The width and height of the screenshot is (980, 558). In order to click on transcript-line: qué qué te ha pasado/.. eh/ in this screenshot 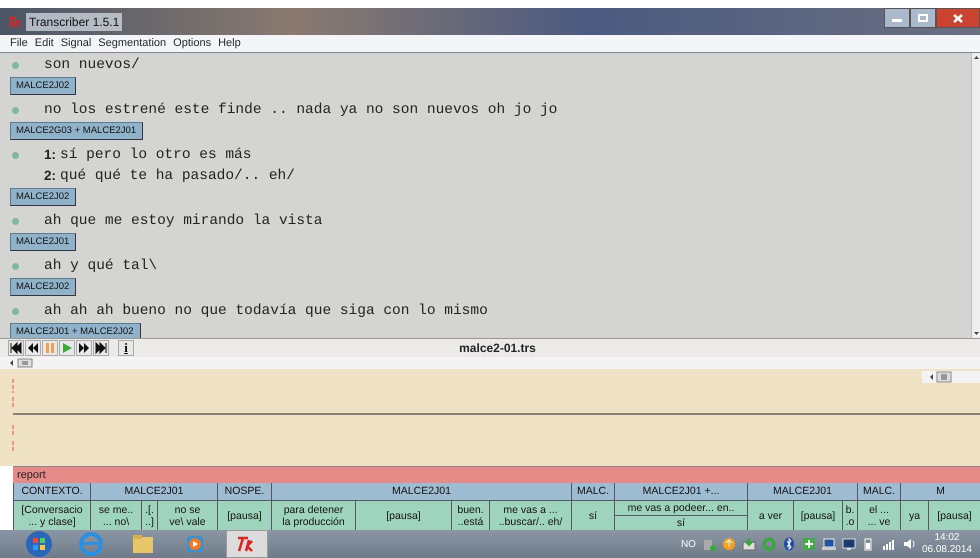, I will do `click(177, 176)`.